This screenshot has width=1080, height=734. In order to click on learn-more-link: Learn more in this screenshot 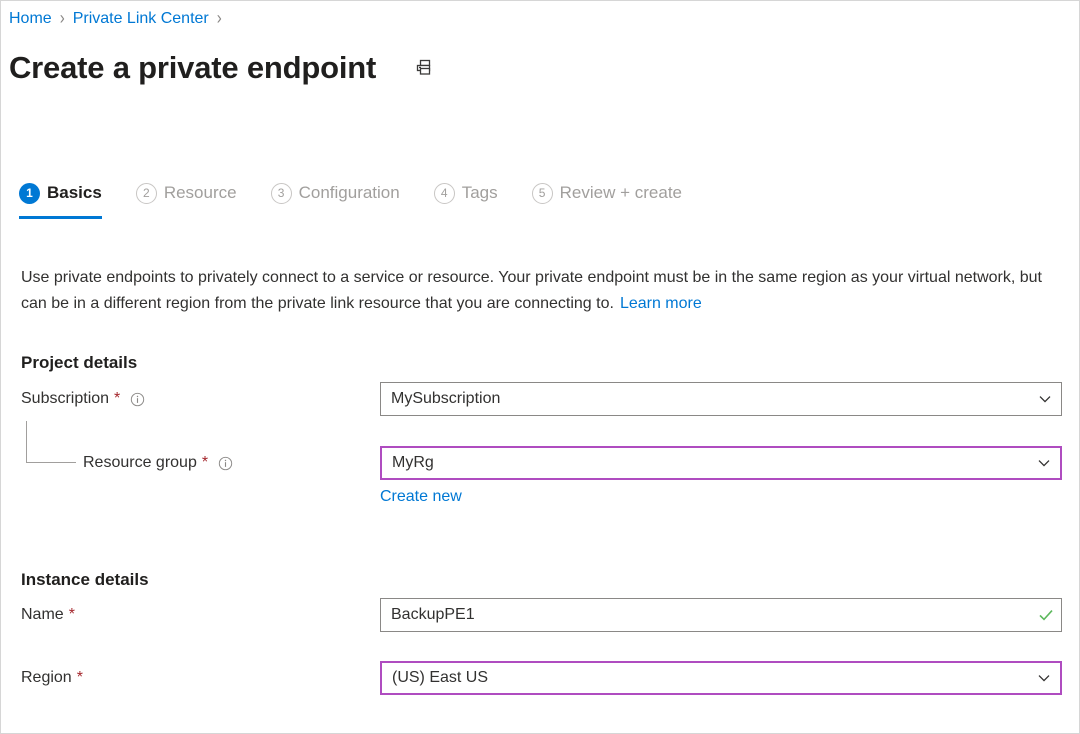, I will do `click(661, 303)`.